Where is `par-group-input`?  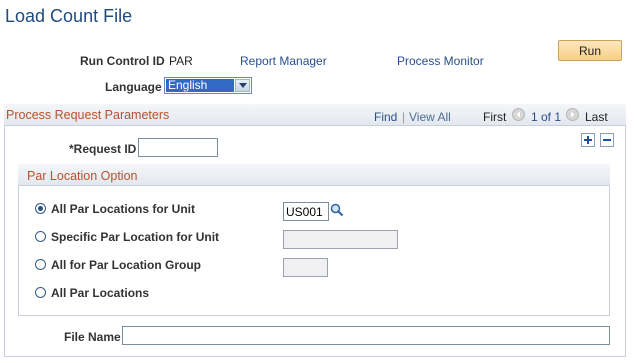
par-group-input is located at coordinates (305, 267).